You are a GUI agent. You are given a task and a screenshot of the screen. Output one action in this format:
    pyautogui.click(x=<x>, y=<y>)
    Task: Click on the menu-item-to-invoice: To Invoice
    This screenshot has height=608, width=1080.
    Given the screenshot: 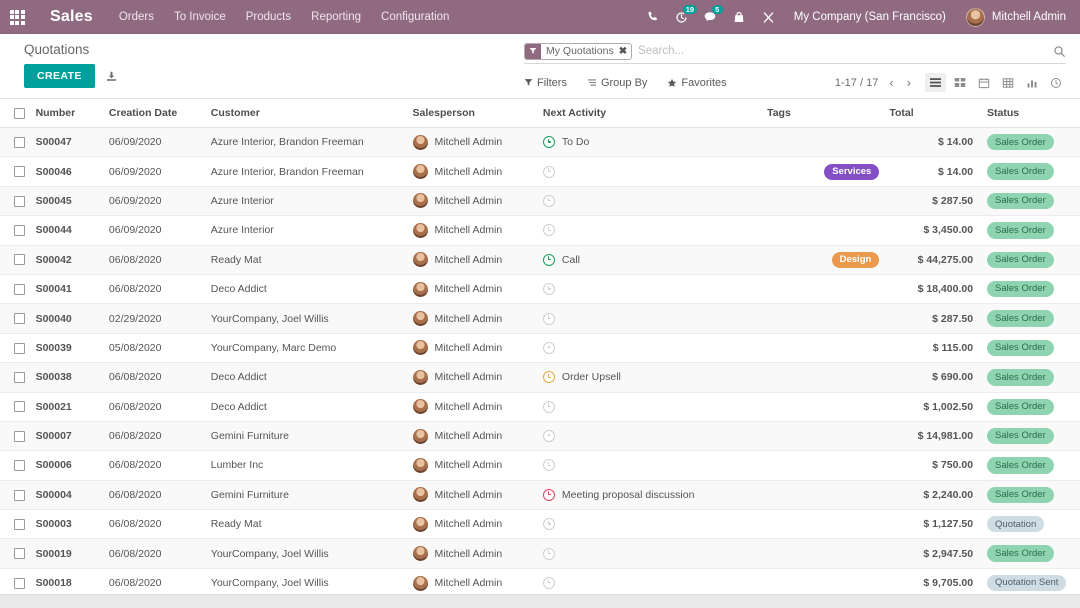 What is the action you would take?
    pyautogui.click(x=200, y=17)
    